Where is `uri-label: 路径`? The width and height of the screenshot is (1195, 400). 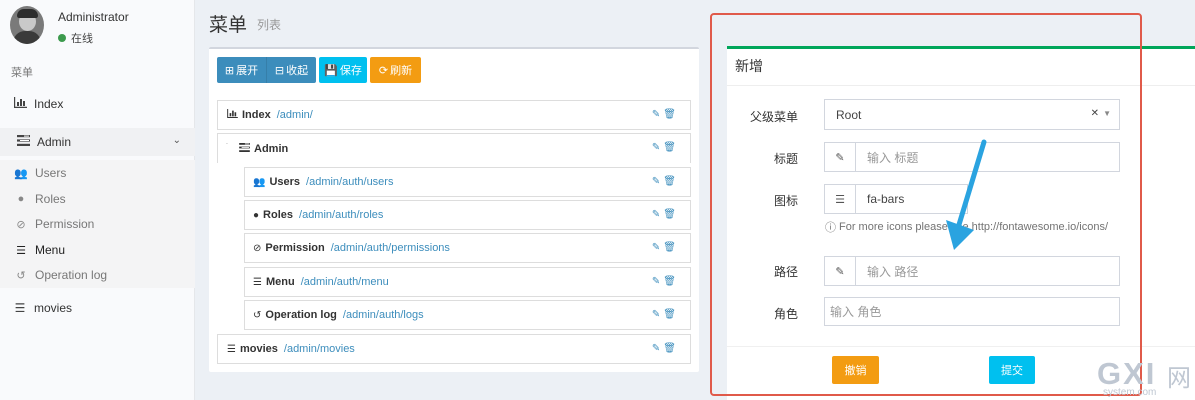 uri-label: 路径 is located at coordinates (785, 272).